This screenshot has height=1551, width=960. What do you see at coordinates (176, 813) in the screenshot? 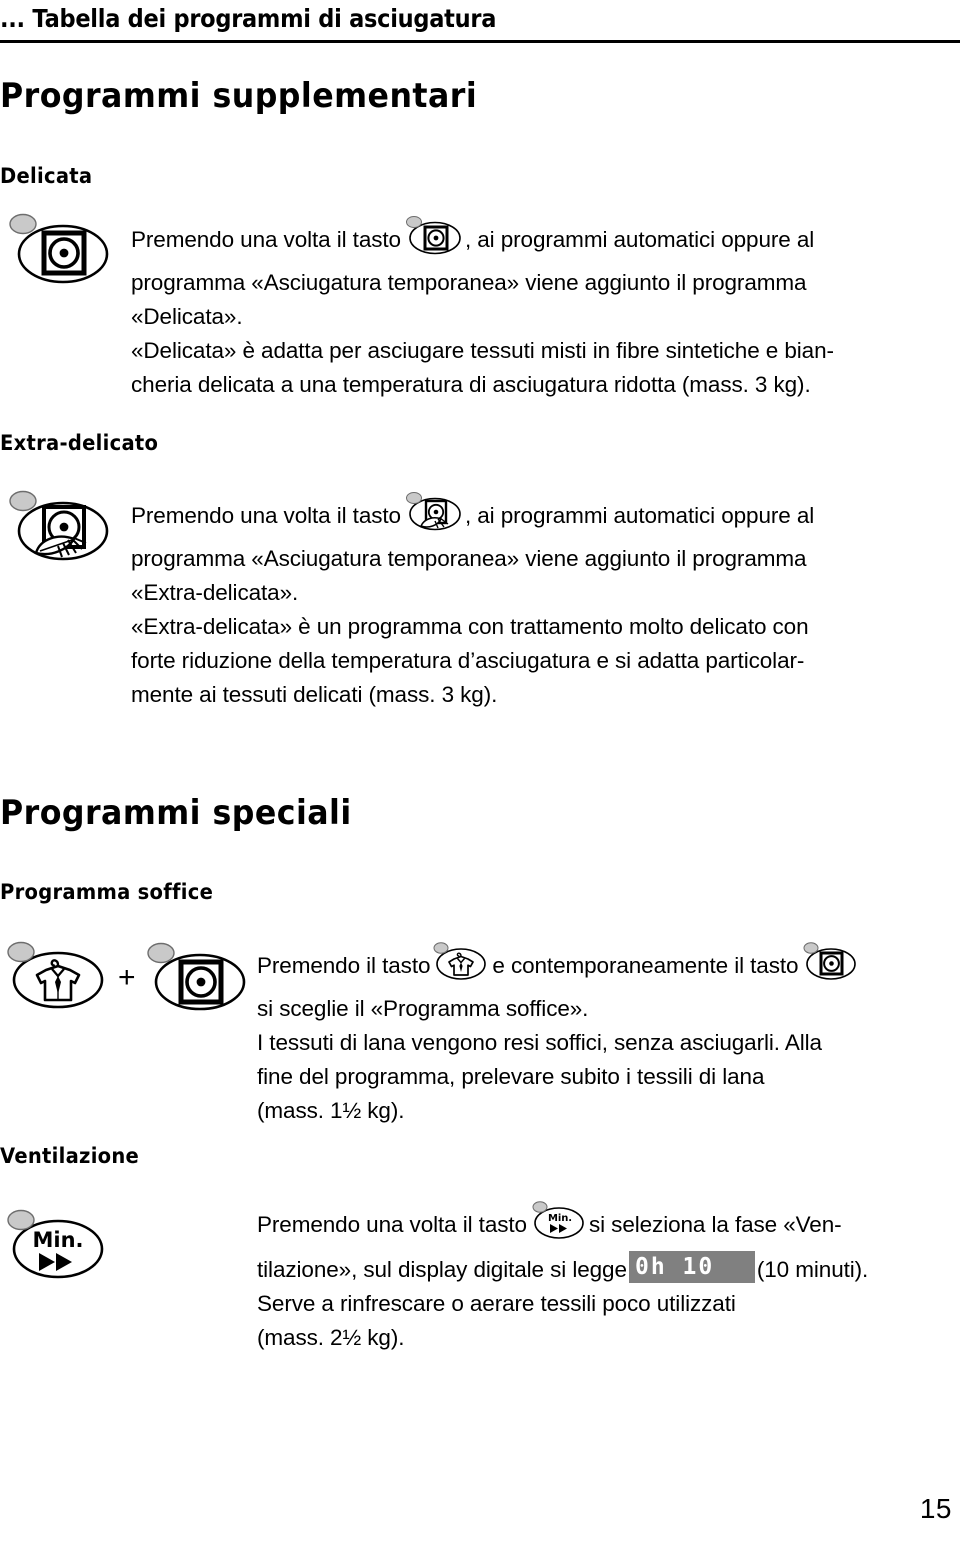
I see `section-heading-programmi-speciali: Programmi speciali` at bounding box center [176, 813].